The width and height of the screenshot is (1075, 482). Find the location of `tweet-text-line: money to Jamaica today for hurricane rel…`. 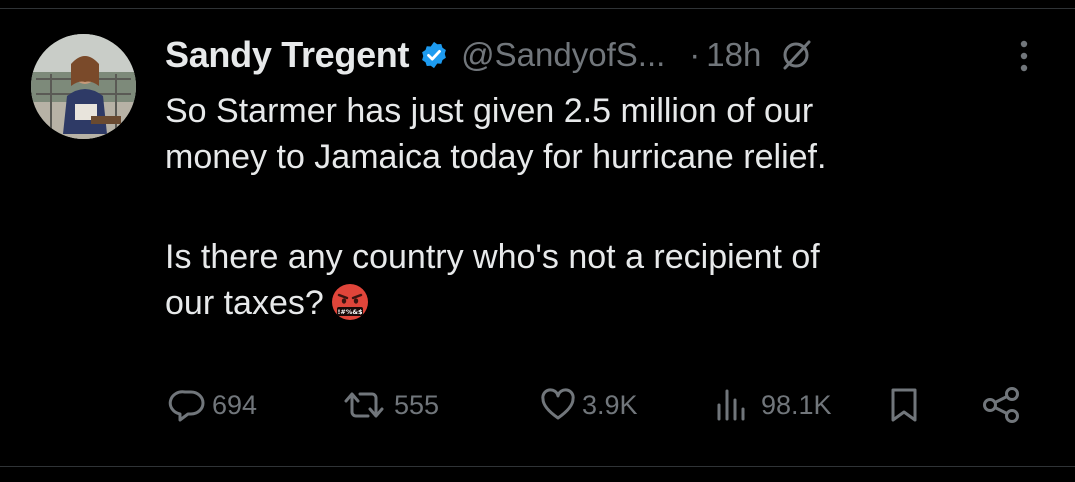

tweet-text-line: money to Jamaica today for hurricane rel… is located at coordinates (496, 157).